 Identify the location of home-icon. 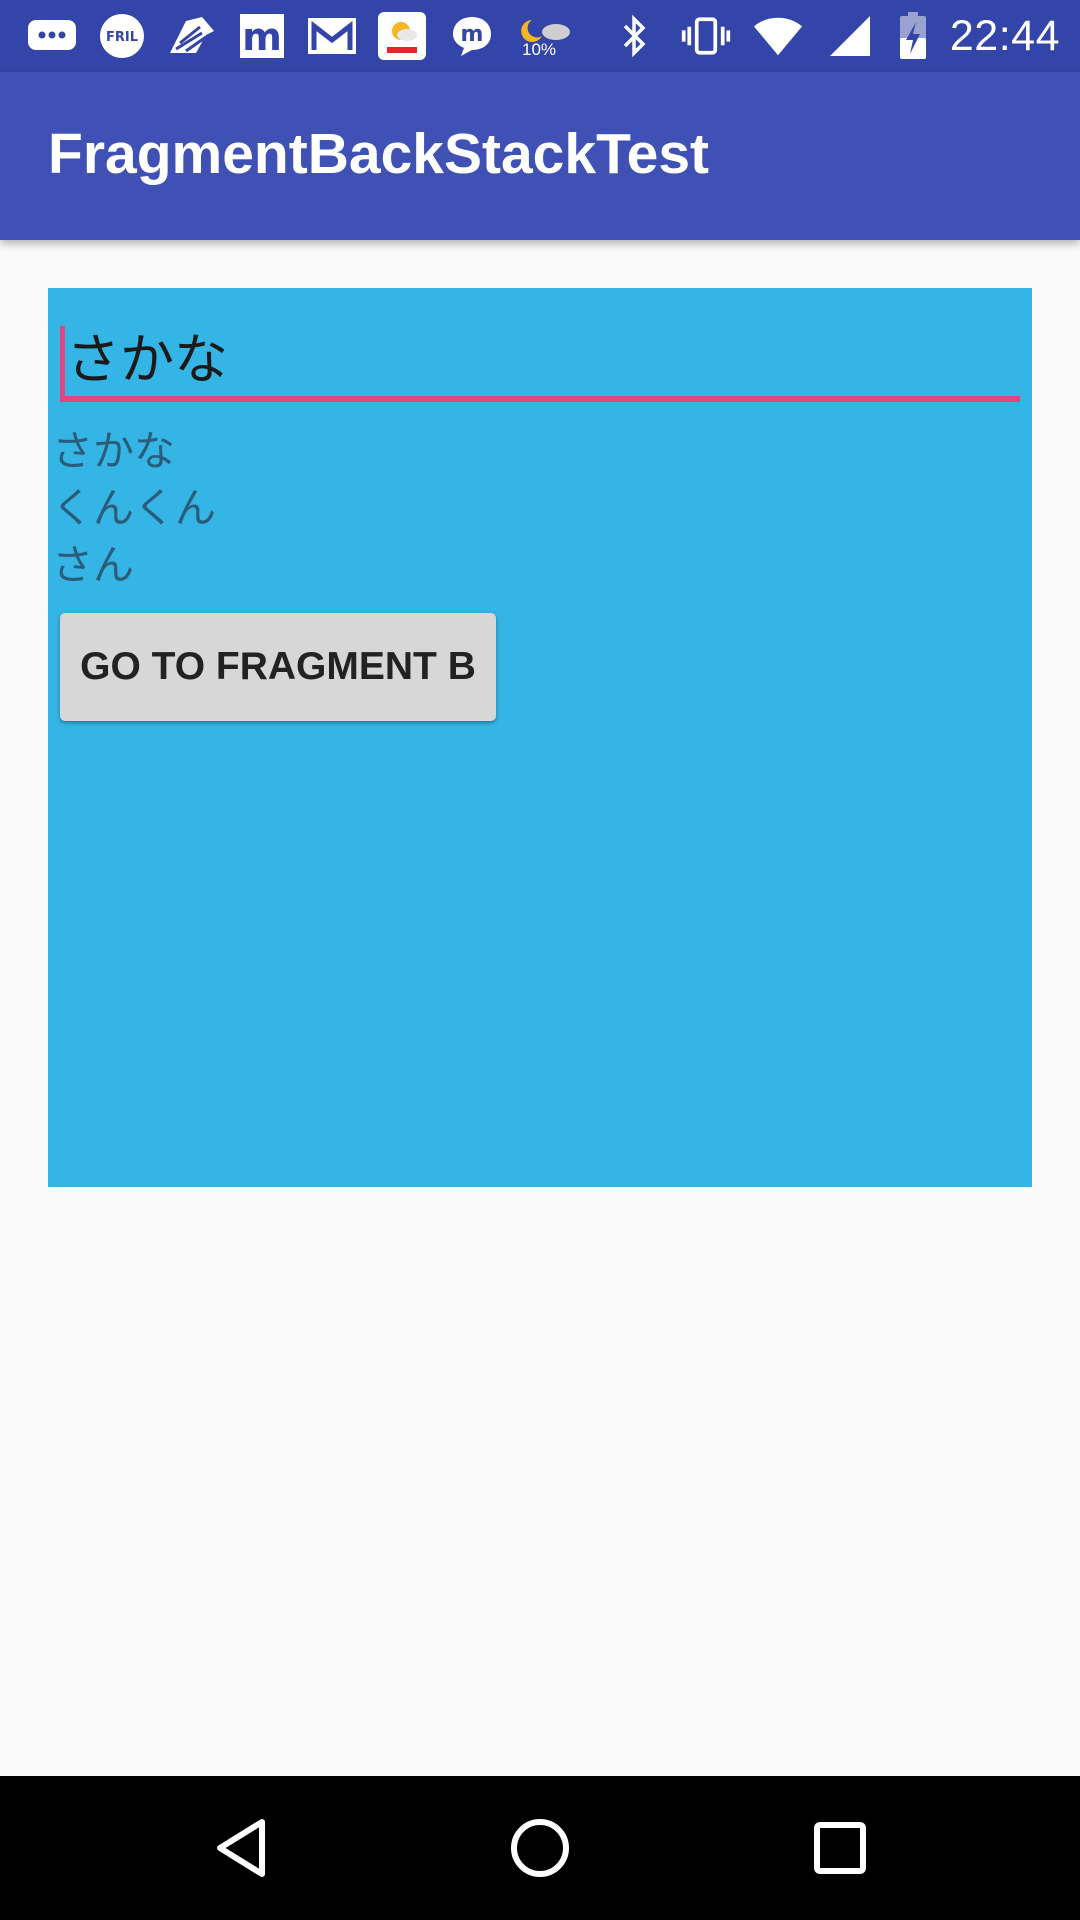
(540, 1848).